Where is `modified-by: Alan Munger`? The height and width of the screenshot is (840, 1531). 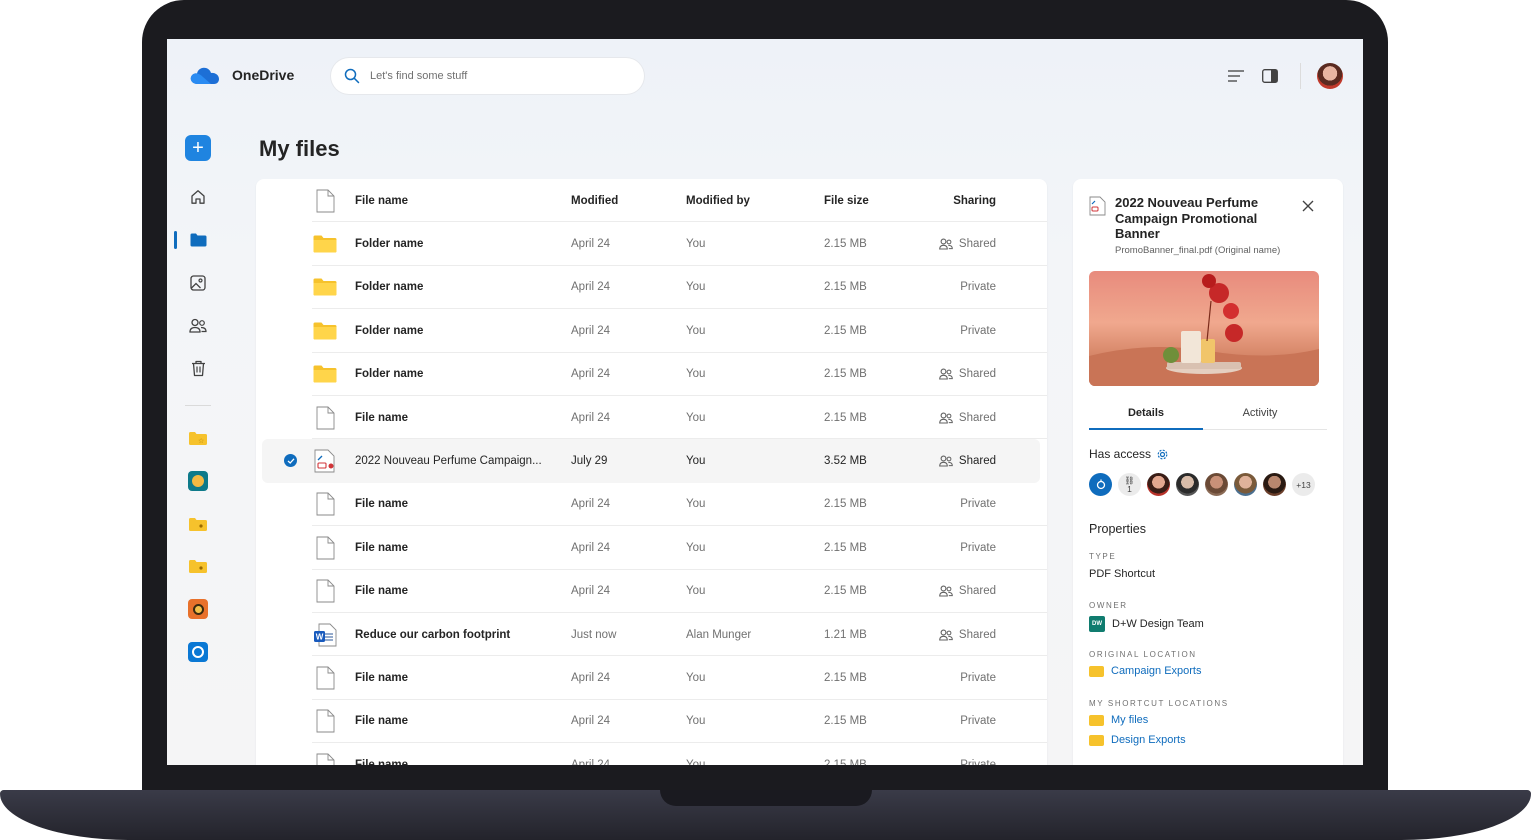 modified-by: Alan Munger is located at coordinates (719, 634).